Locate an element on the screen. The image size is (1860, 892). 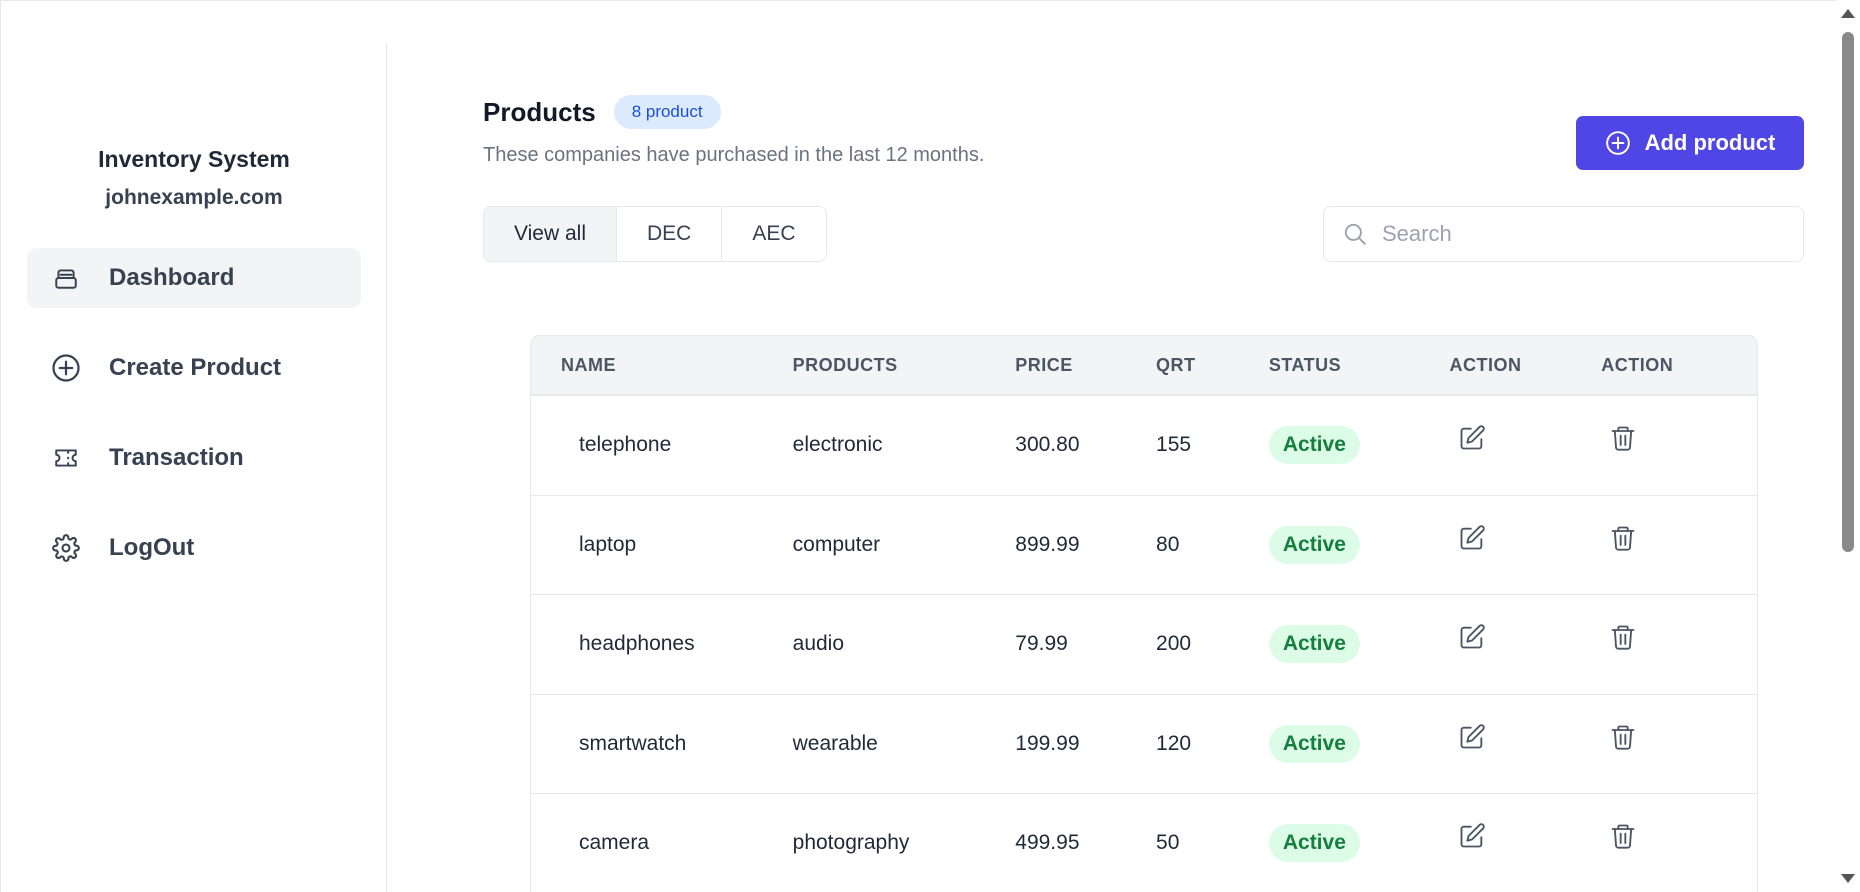
title-row: Products 8 product is located at coordinates (602, 112).